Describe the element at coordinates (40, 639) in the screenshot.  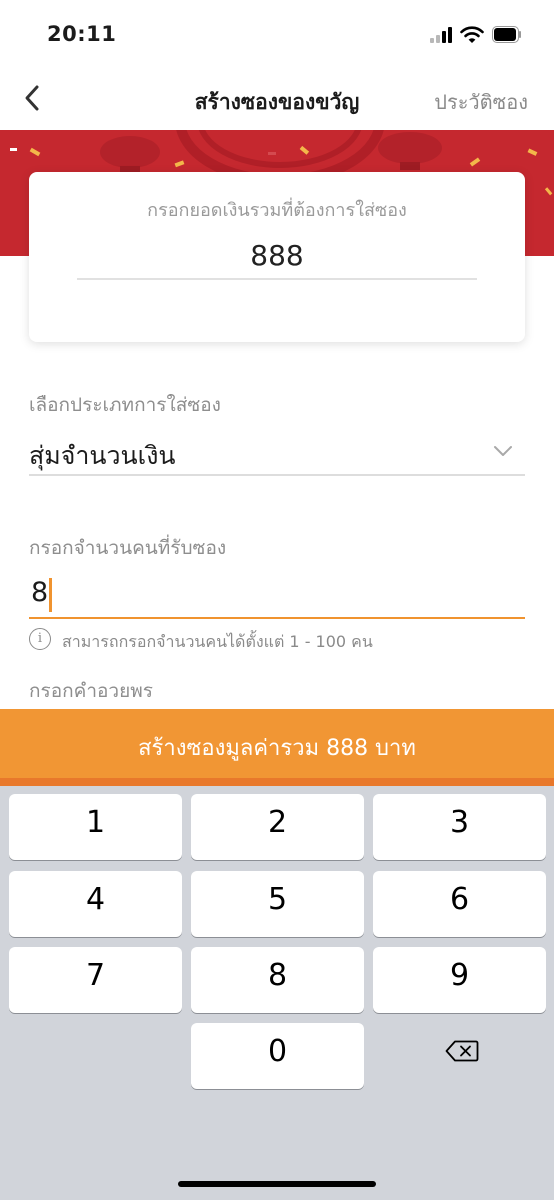
I see `info-icon: i` at that location.